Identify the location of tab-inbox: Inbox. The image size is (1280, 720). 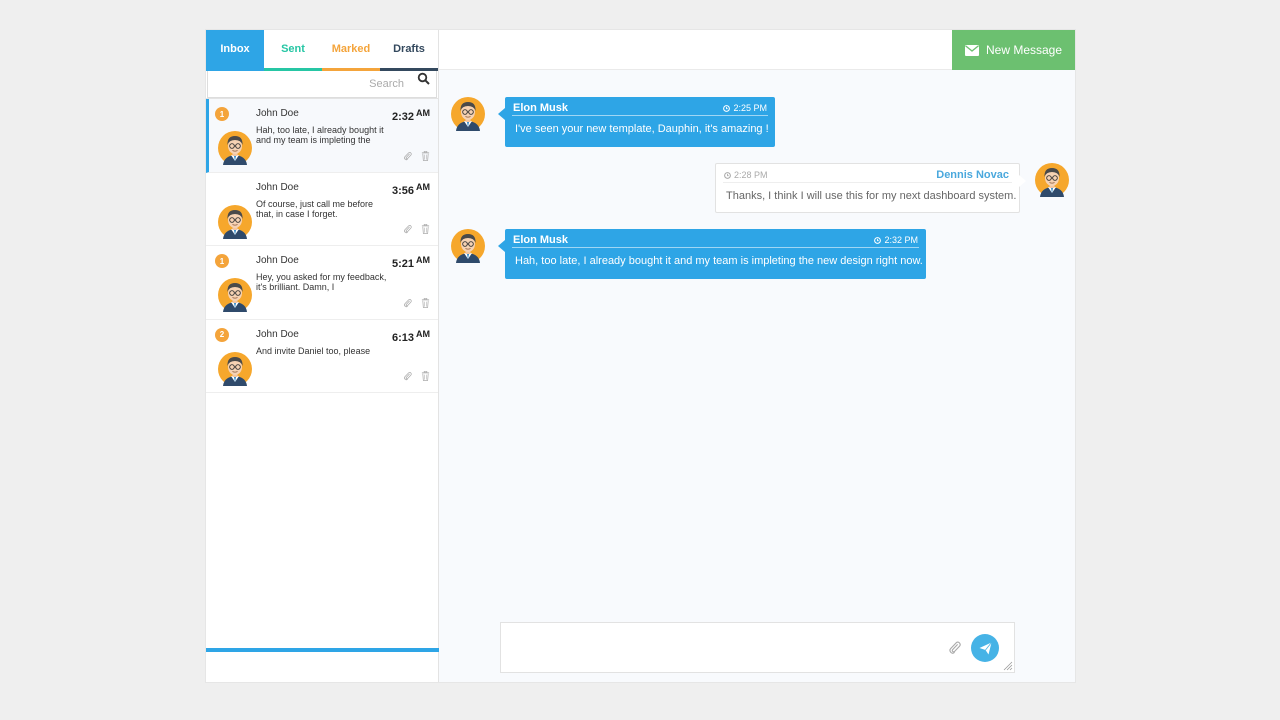
(235, 50).